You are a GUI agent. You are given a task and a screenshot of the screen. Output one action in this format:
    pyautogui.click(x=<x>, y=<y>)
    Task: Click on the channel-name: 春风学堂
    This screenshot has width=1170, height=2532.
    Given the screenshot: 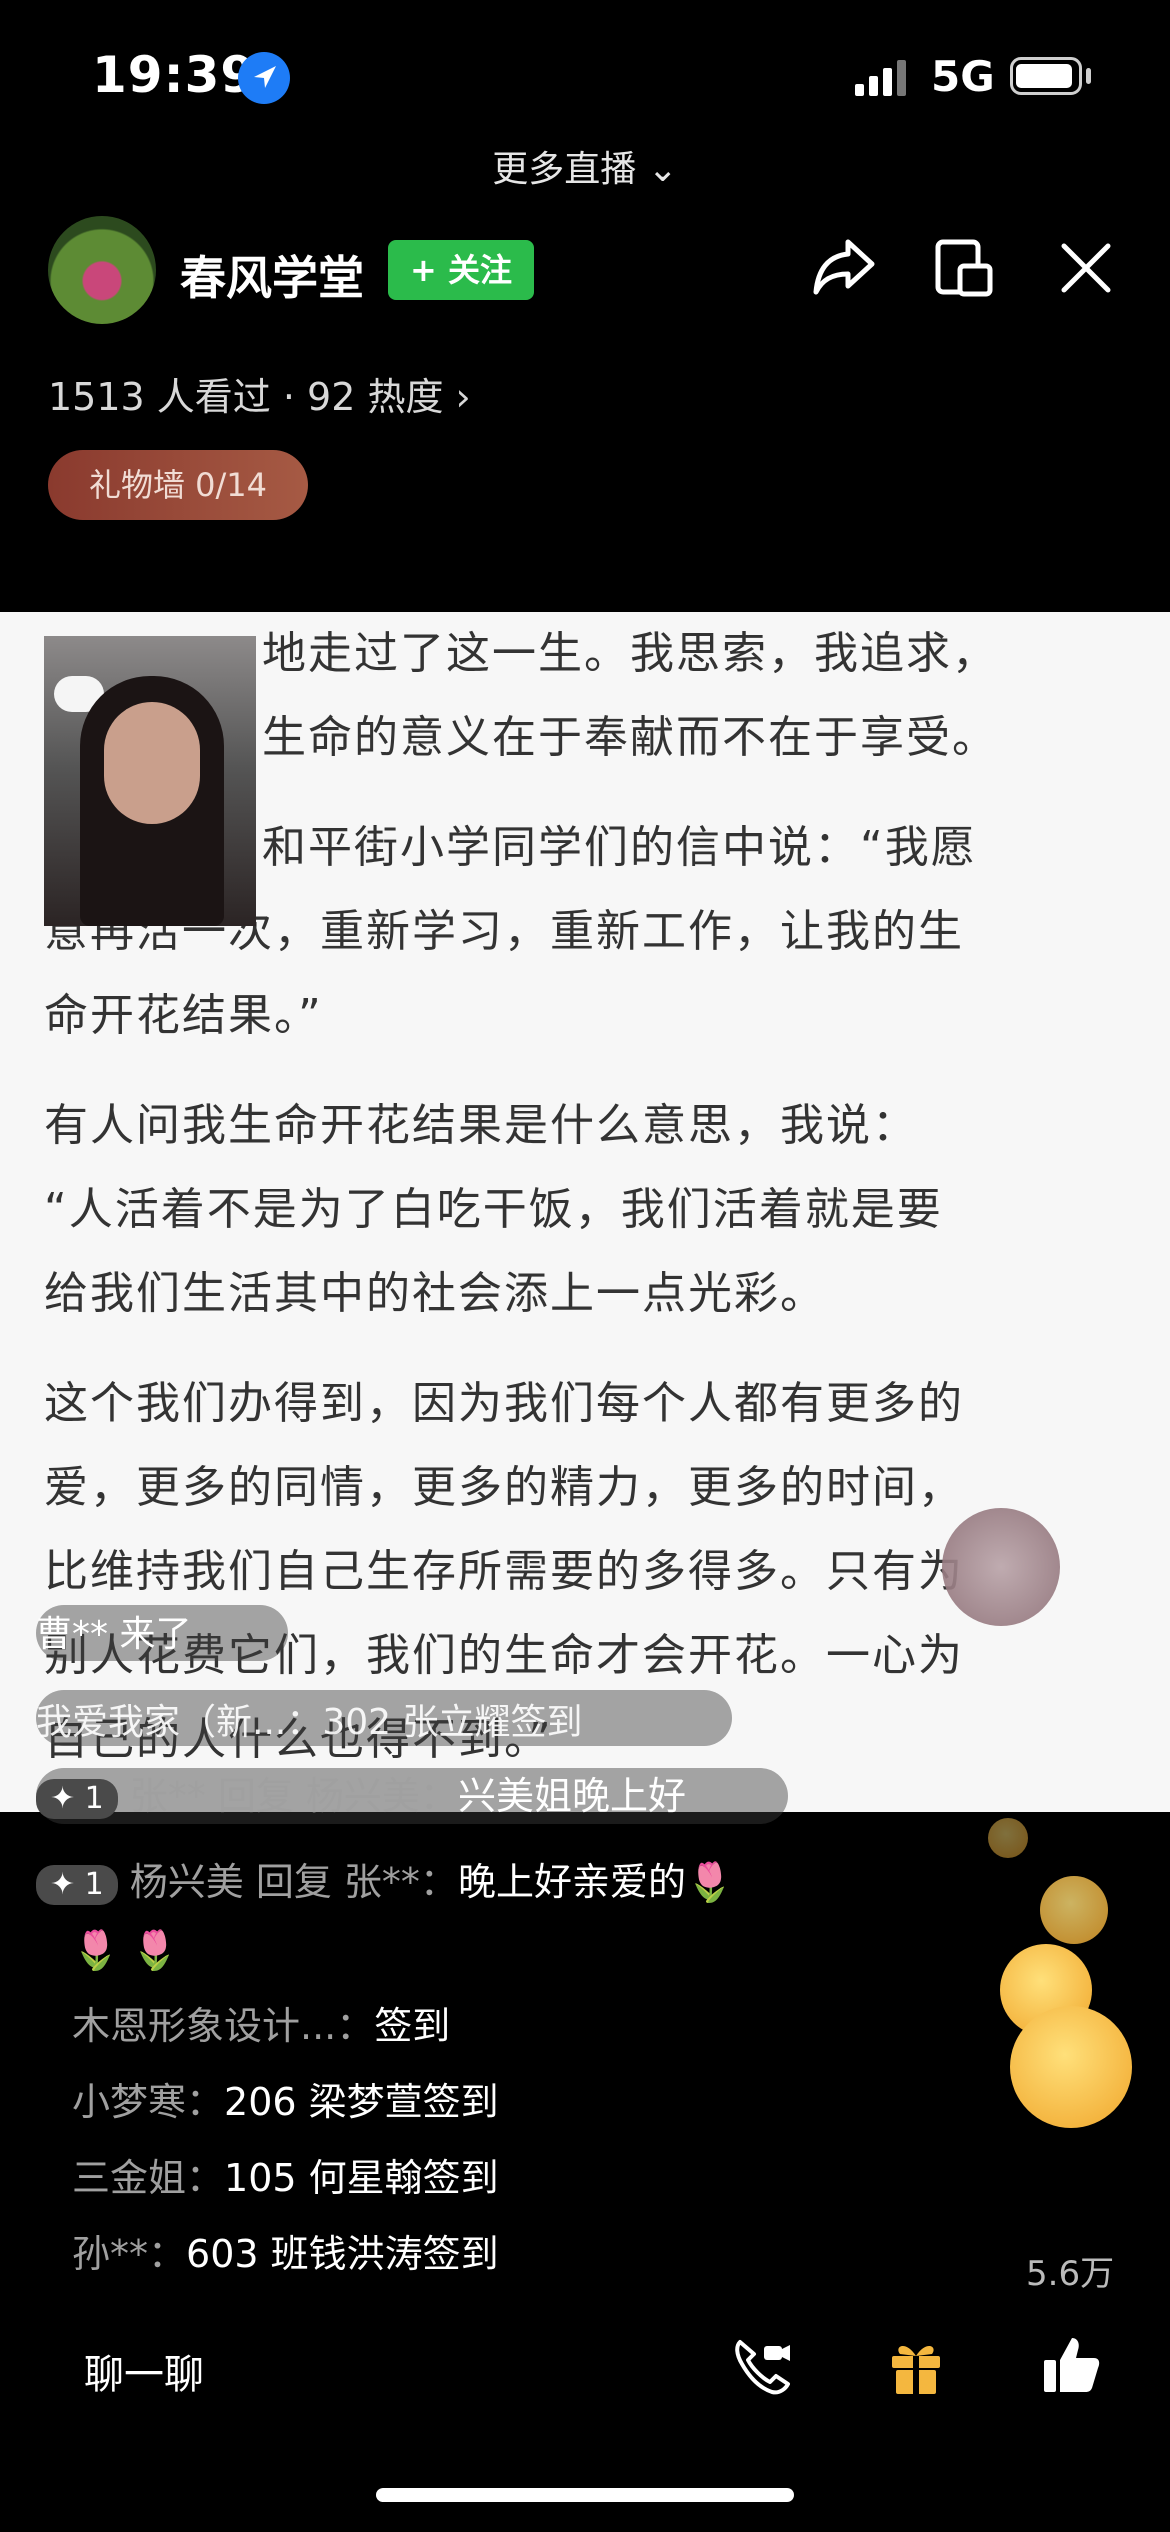 What is the action you would take?
    pyautogui.click(x=272, y=275)
    